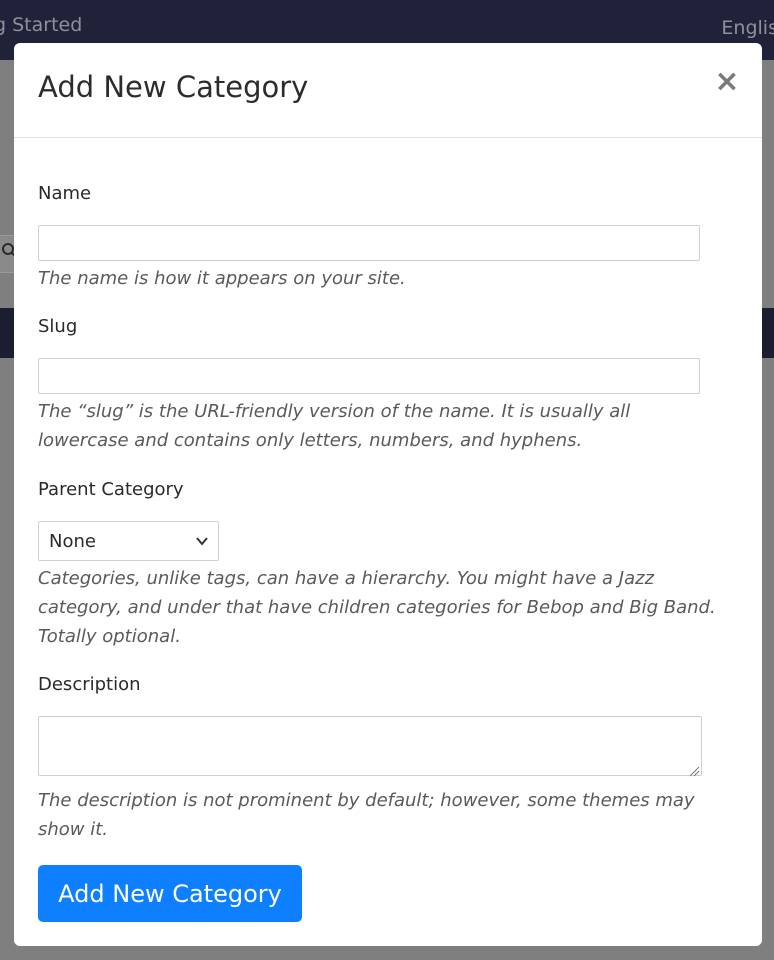 The height and width of the screenshot is (960, 774). I want to click on resize-handle-icon, so click(694, 769).